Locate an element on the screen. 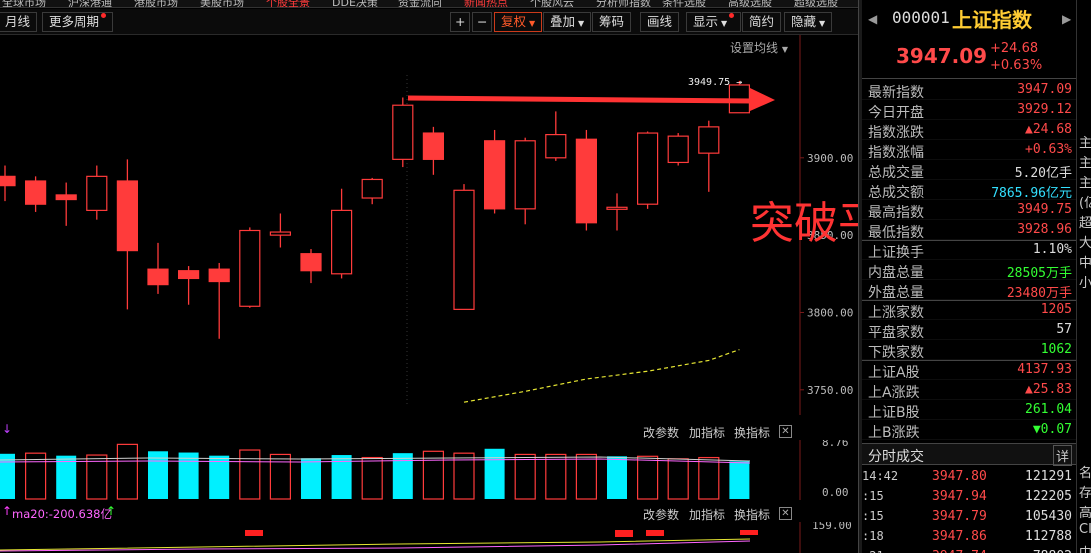 This screenshot has width=1091, height=553. chips-button: 筹码 is located at coordinates (612, 22).